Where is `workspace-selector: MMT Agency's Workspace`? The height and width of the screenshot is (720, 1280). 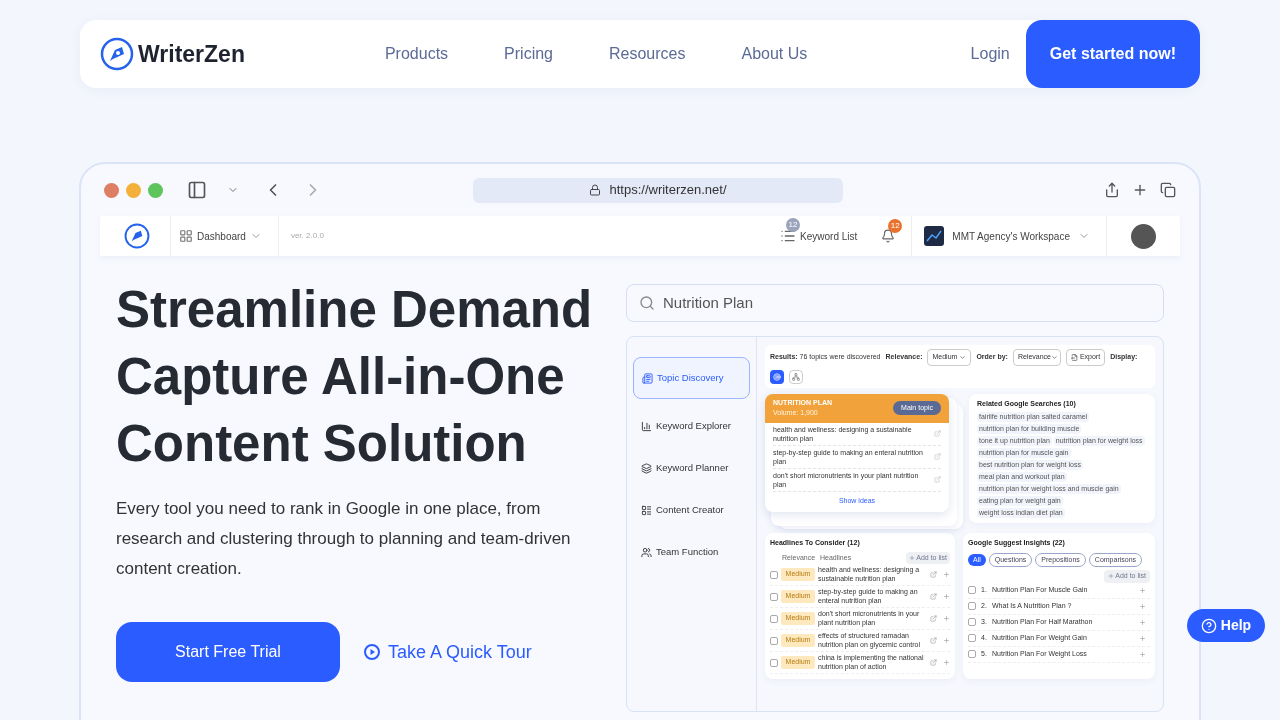 workspace-selector: MMT Agency's Workspace is located at coordinates (1011, 236).